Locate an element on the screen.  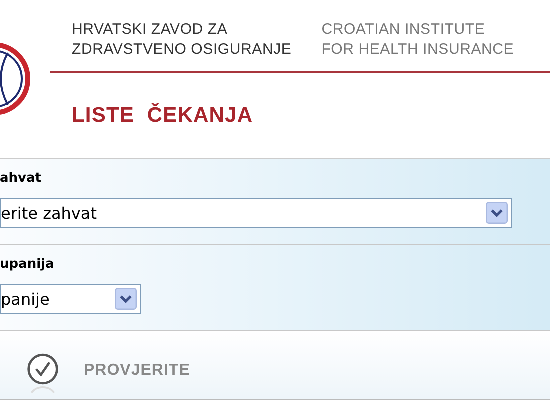
dropdown: panije is located at coordinates (70, 299).